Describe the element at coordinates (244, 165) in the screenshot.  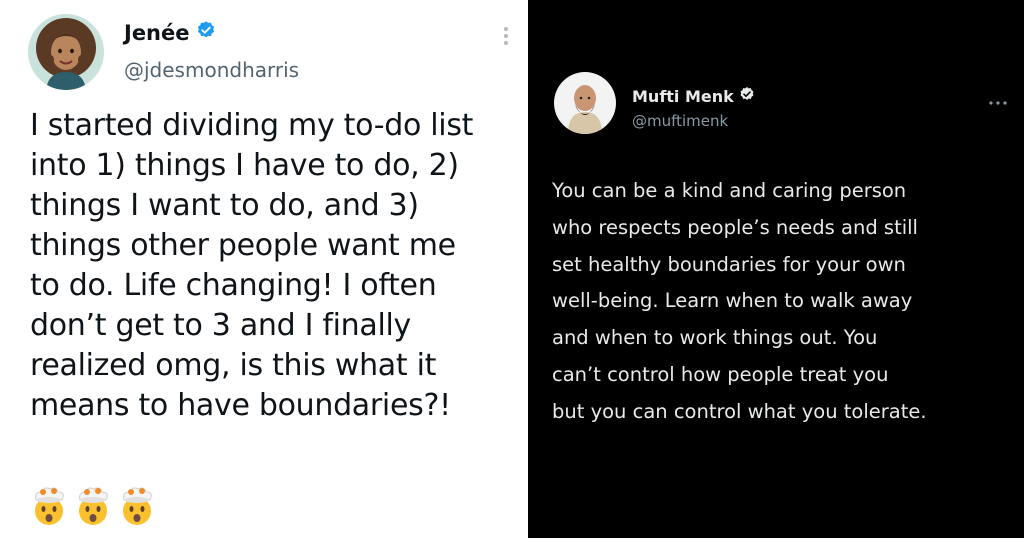
I see `tweet-text-line: into 1) things I have to do, 2)` at that location.